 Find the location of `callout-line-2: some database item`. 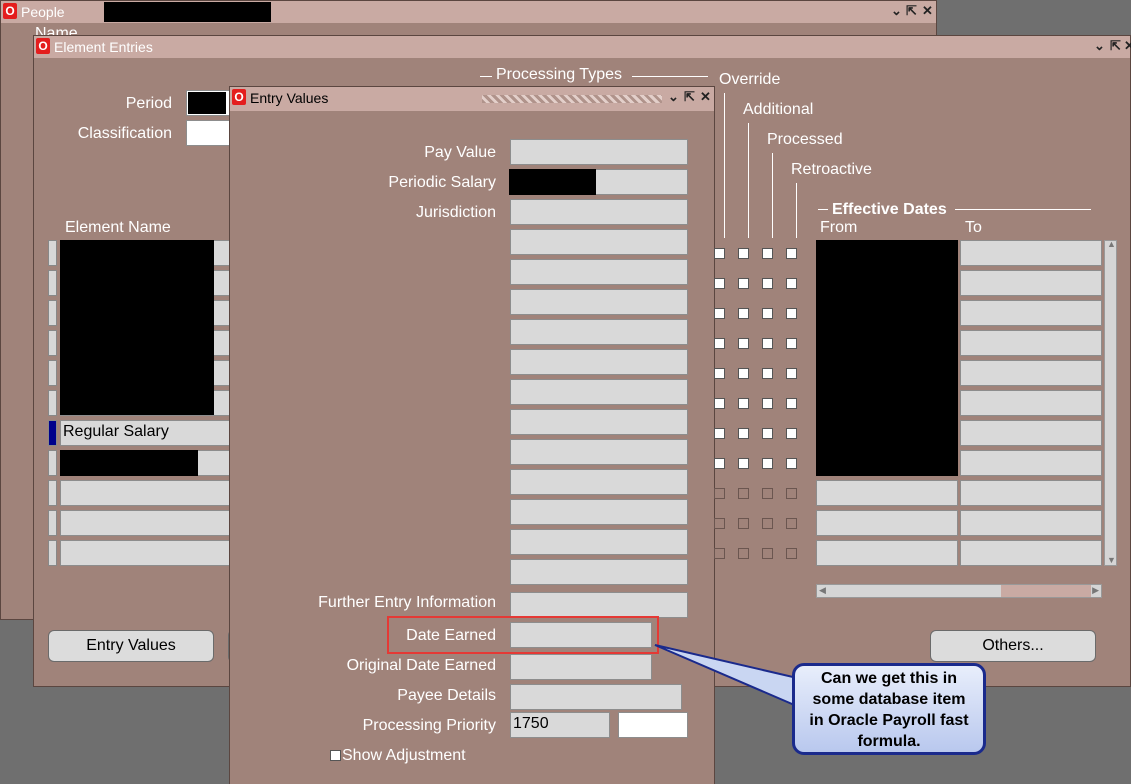

callout-line-2: some database item is located at coordinates (889, 699).